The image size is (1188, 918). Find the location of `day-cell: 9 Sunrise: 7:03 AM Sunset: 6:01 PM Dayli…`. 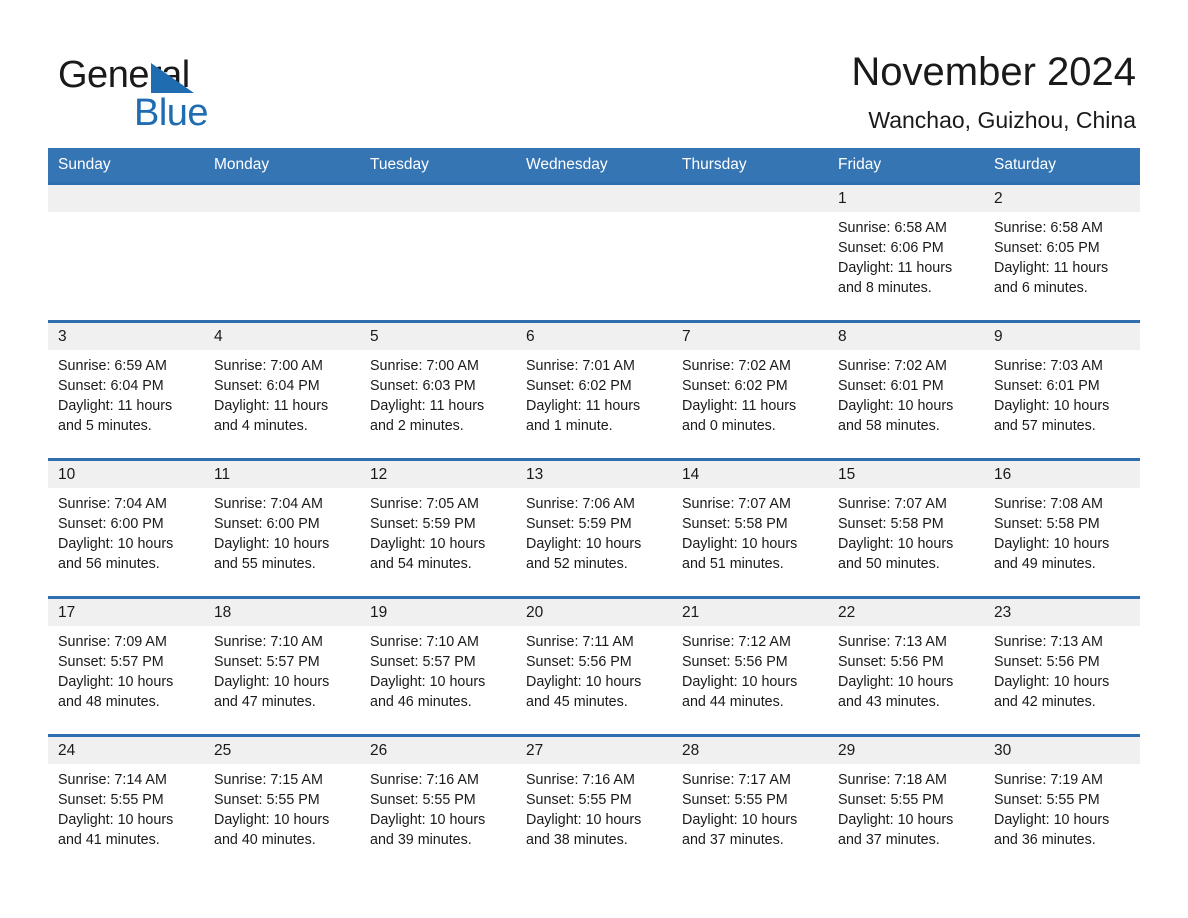

day-cell: 9 Sunrise: 7:03 AM Sunset: 6:01 PM Dayli… is located at coordinates (1062, 381).